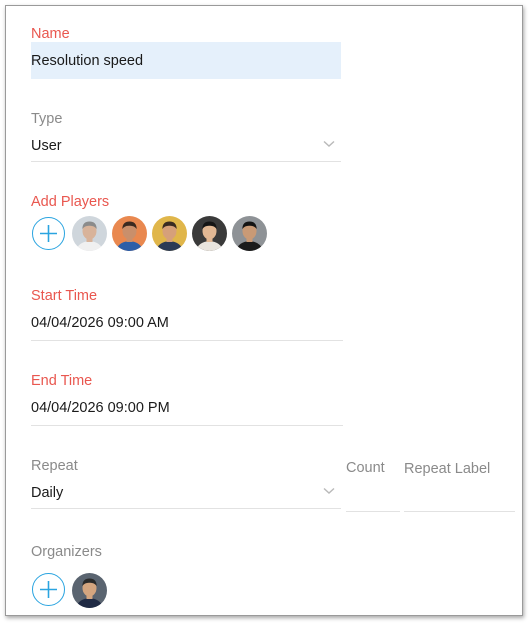 The width and height of the screenshot is (530, 623). I want to click on end-time-input: 04/04/2026 09:00 PM, so click(100, 408).